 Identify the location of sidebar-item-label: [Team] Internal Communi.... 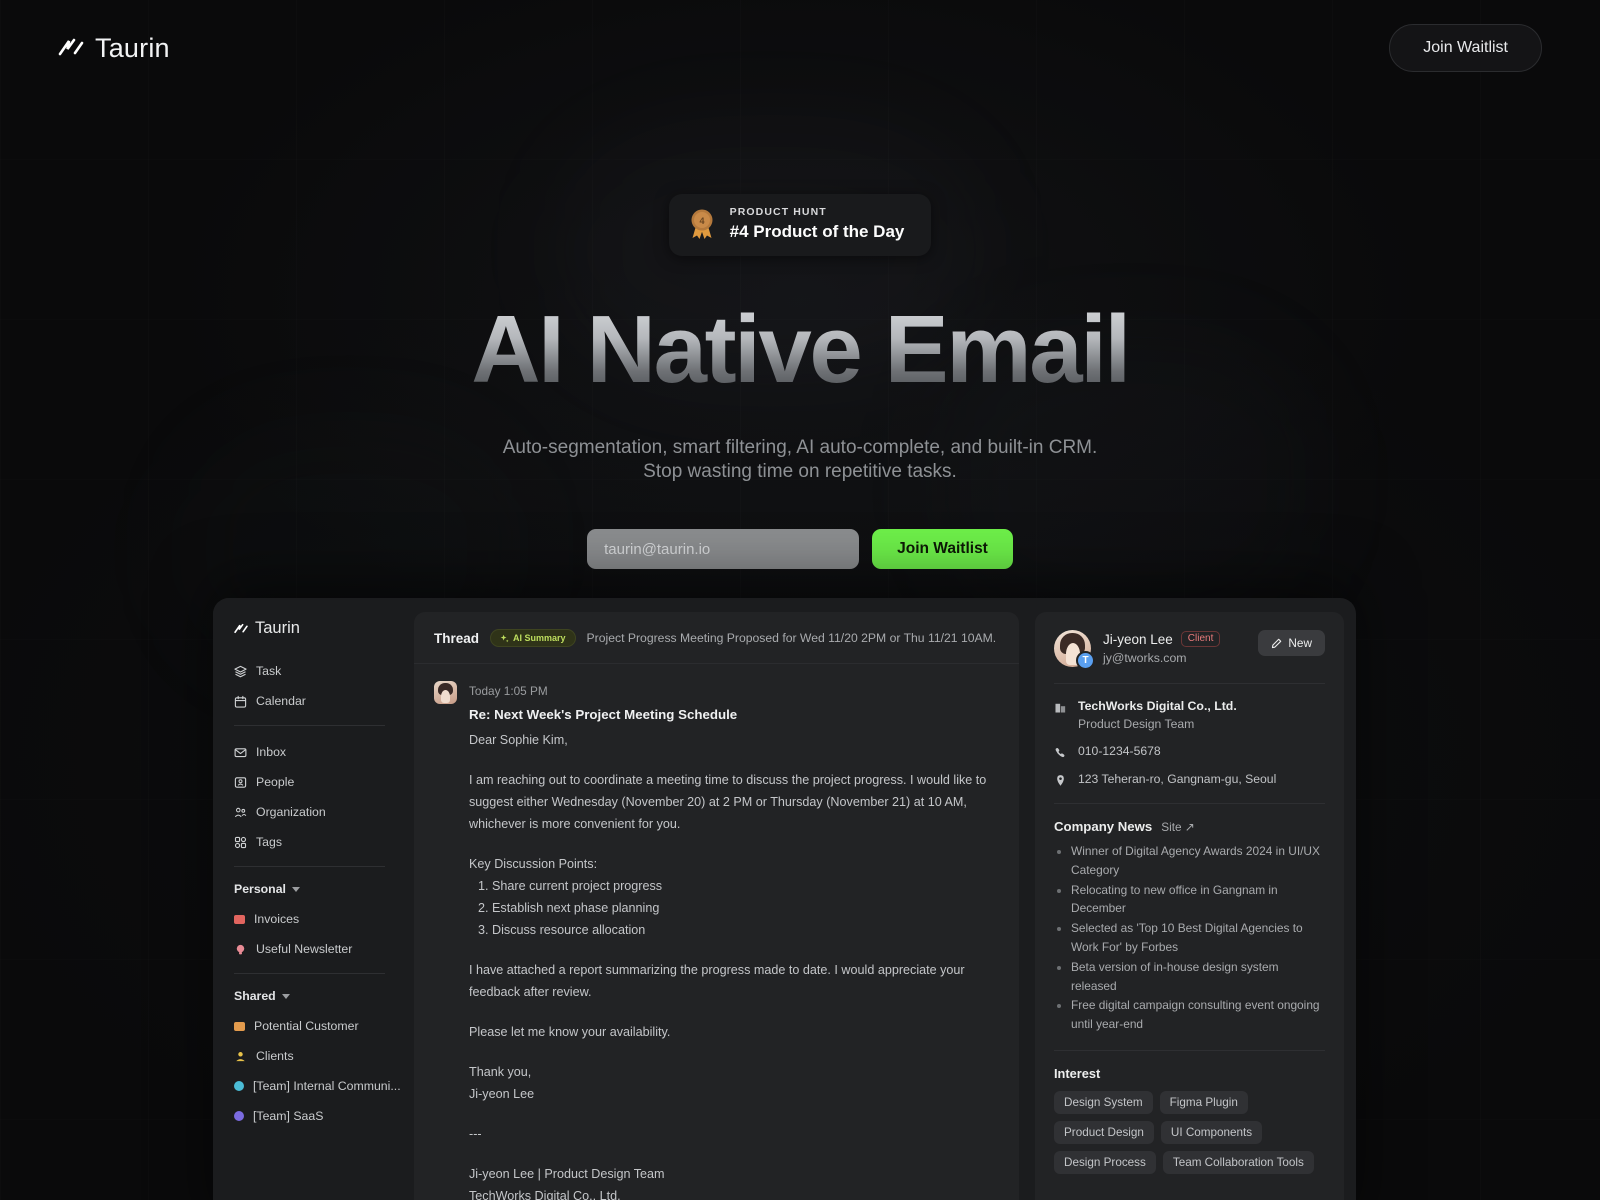
(327, 1086).